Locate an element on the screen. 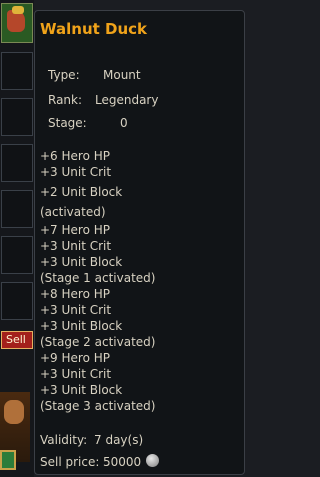 The height and width of the screenshot is (477, 320). rank-label: Rank: is located at coordinates (65, 100).